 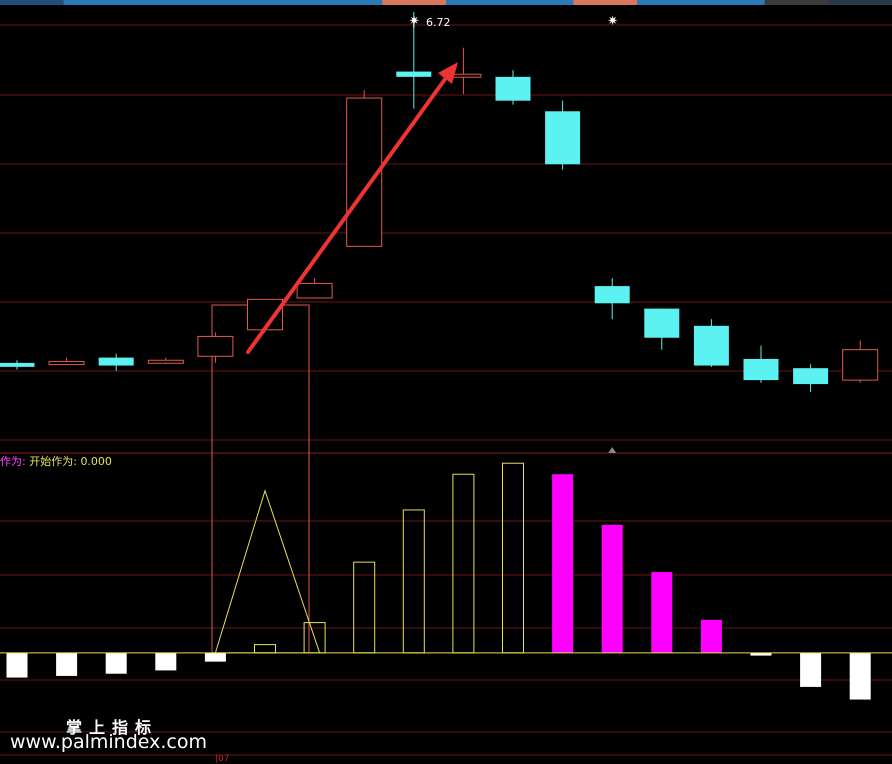 I want to click on next-star: ✷, so click(x=612, y=21).